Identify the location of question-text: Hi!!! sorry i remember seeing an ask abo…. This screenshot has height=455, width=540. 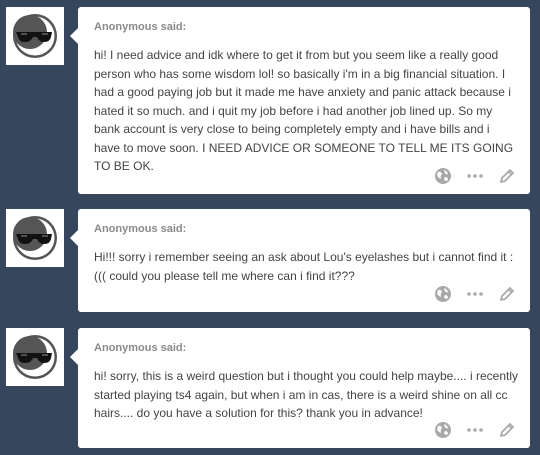
(304, 266).